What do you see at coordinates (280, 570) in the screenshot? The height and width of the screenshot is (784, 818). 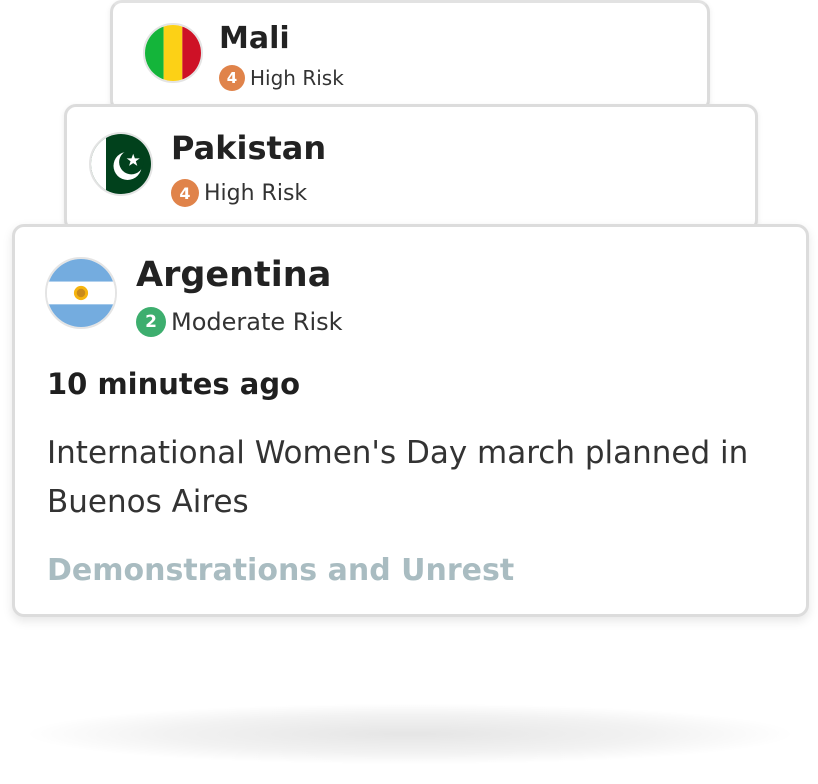 I see `alert-category: Demonstrations and Unrest` at bounding box center [280, 570].